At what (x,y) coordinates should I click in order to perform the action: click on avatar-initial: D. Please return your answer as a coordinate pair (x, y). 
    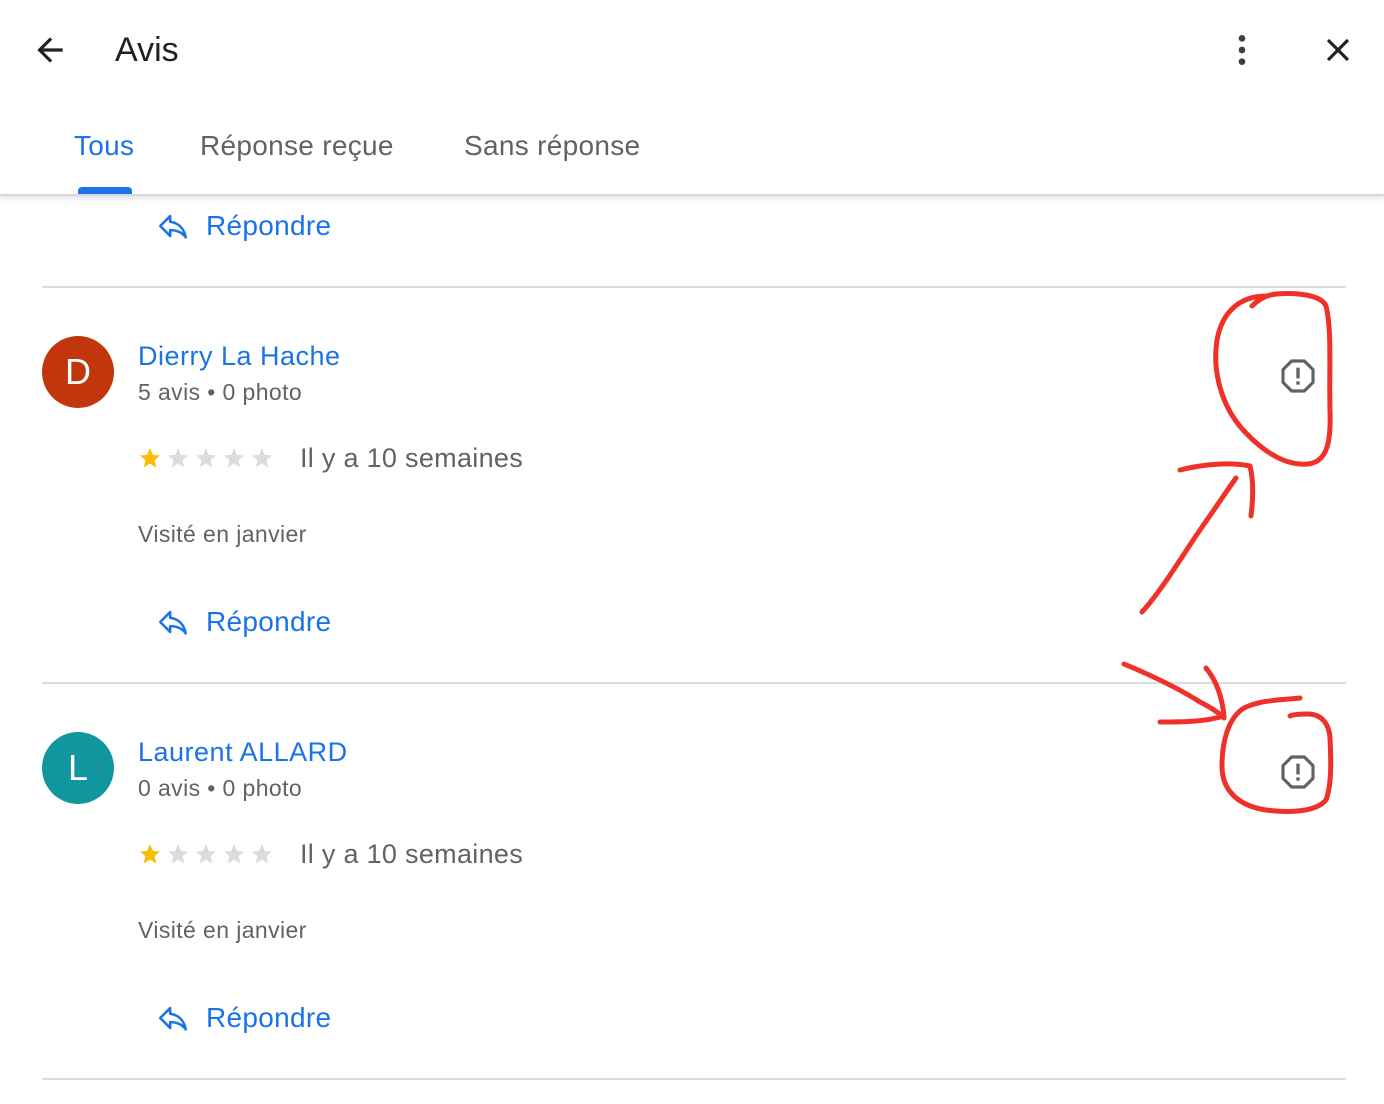
    Looking at the image, I should click on (78, 371).